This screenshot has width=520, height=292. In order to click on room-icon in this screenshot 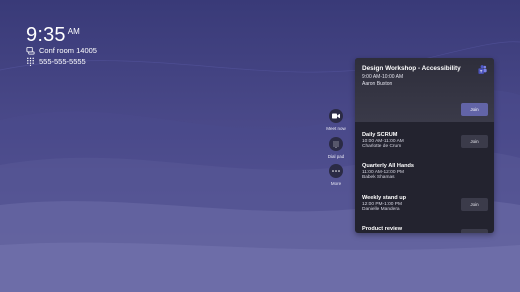, I will do `click(30, 50)`.